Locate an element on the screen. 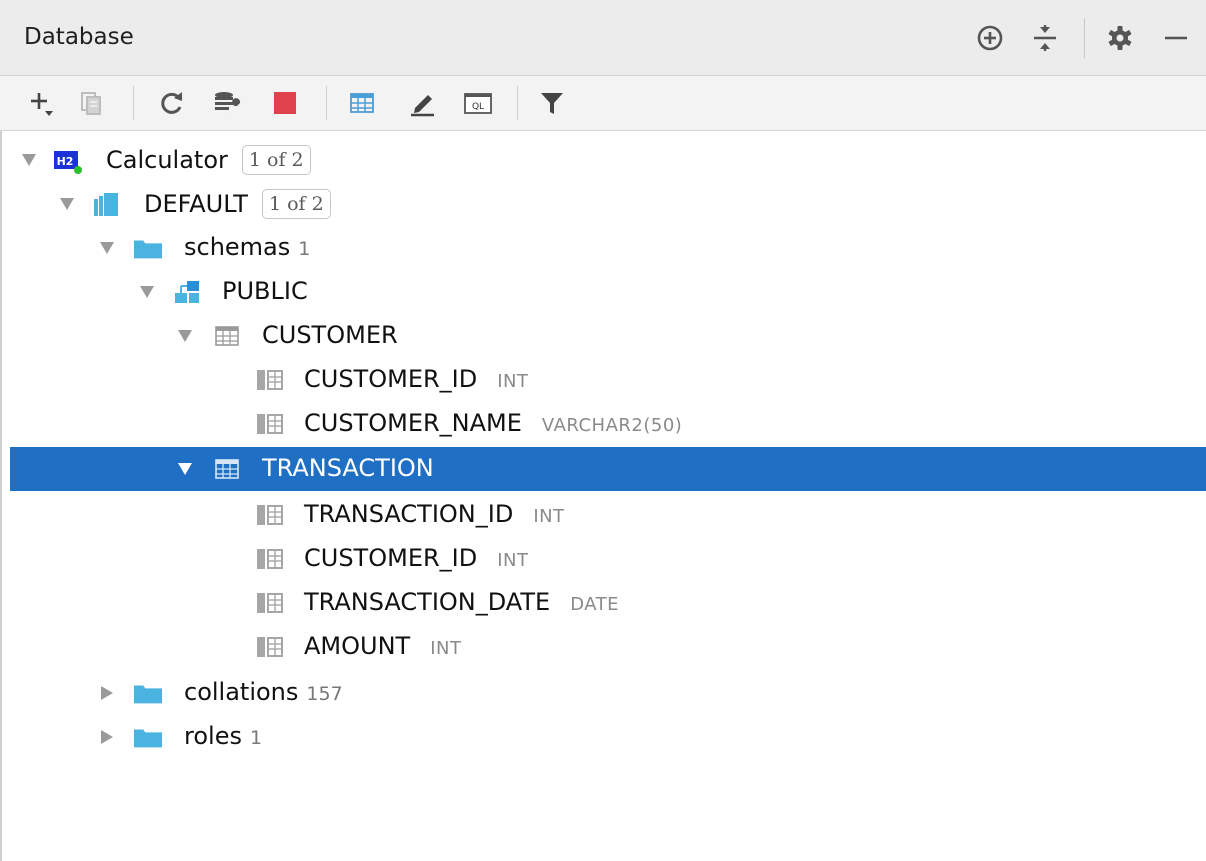 This screenshot has width=1206, height=861. column-type: VARCHAR2(50) is located at coordinates (612, 425).